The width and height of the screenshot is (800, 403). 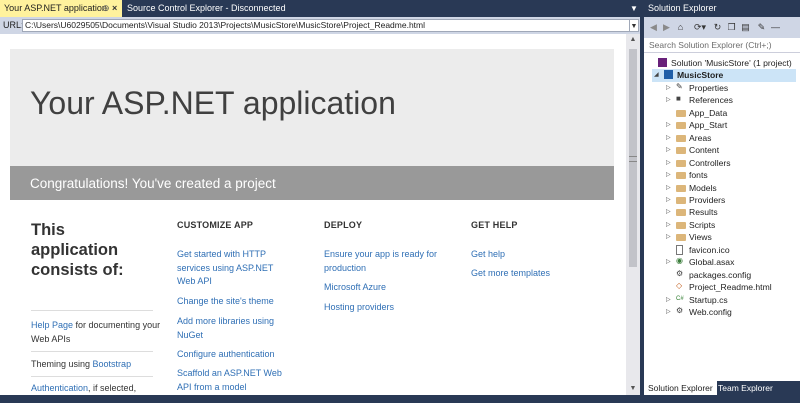 What do you see at coordinates (720, 274) in the screenshot?
I see `tree-item-label: packages.config` at bounding box center [720, 274].